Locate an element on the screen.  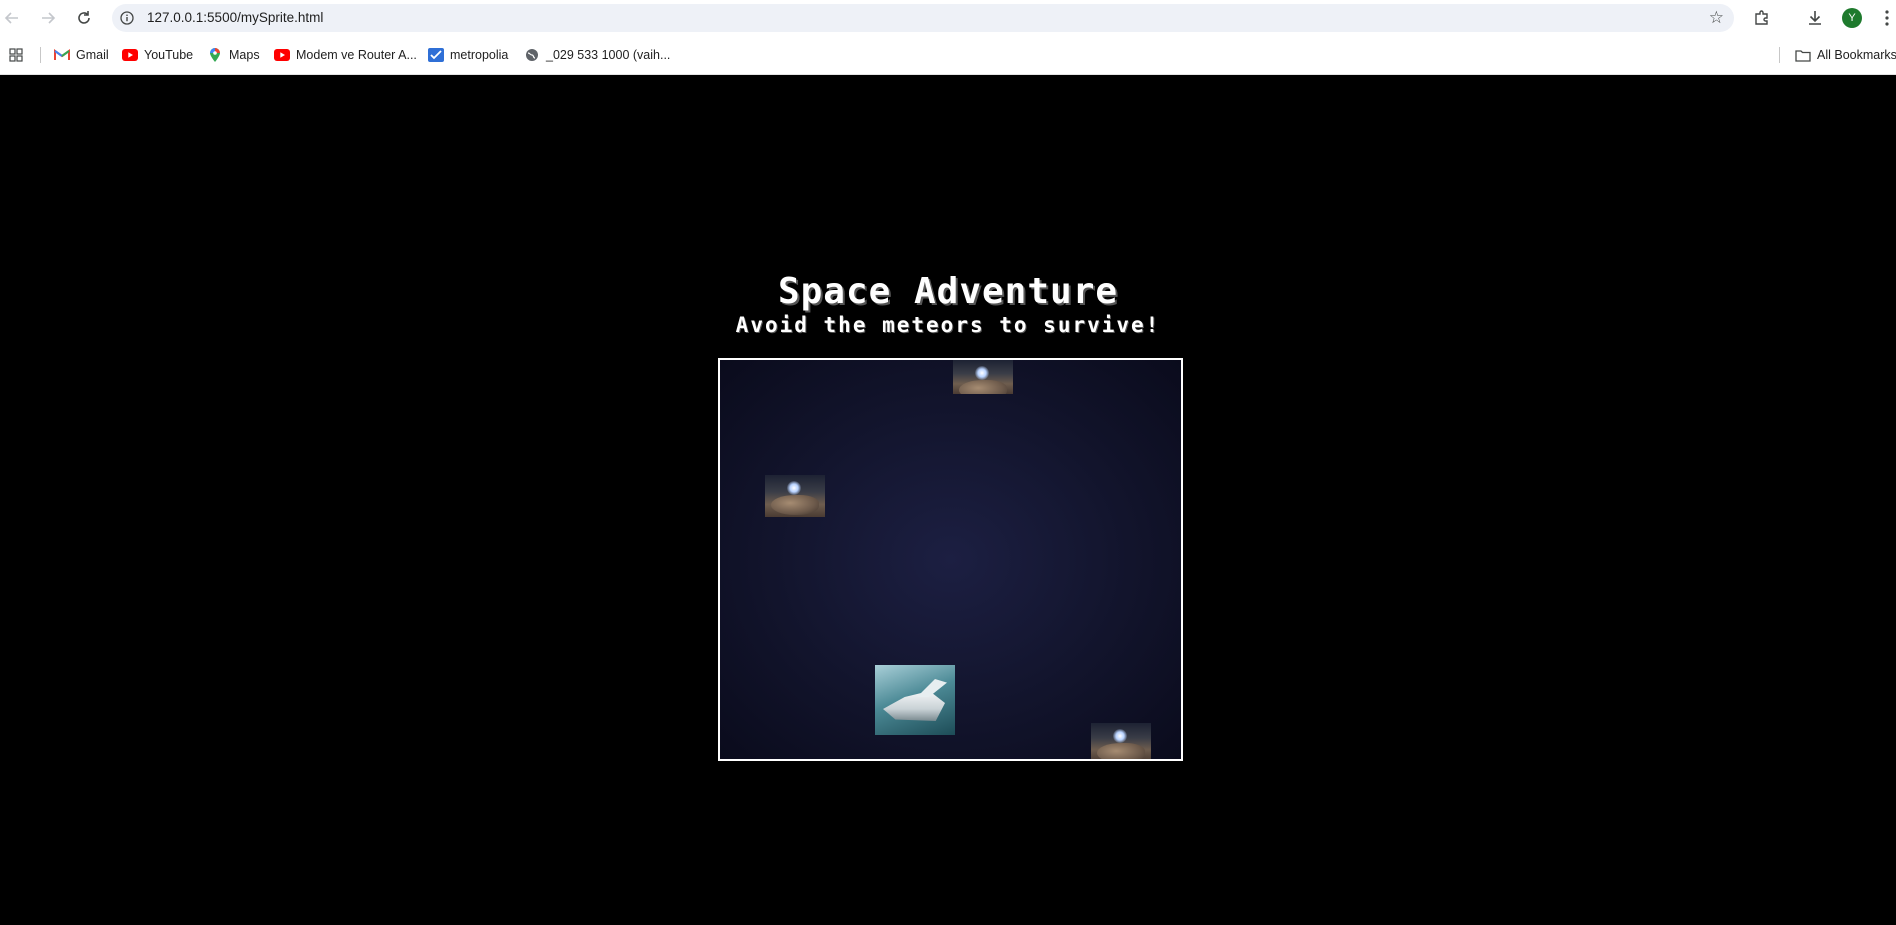
bookmark-gmail: Gmail is located at coordinates (81, 55).